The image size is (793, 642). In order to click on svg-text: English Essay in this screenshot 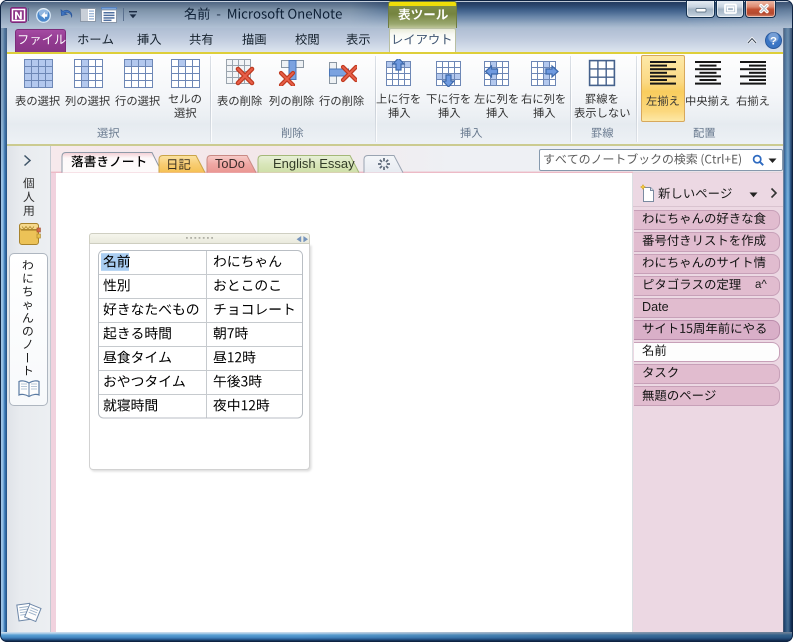, I will do `click(314, 163)`.